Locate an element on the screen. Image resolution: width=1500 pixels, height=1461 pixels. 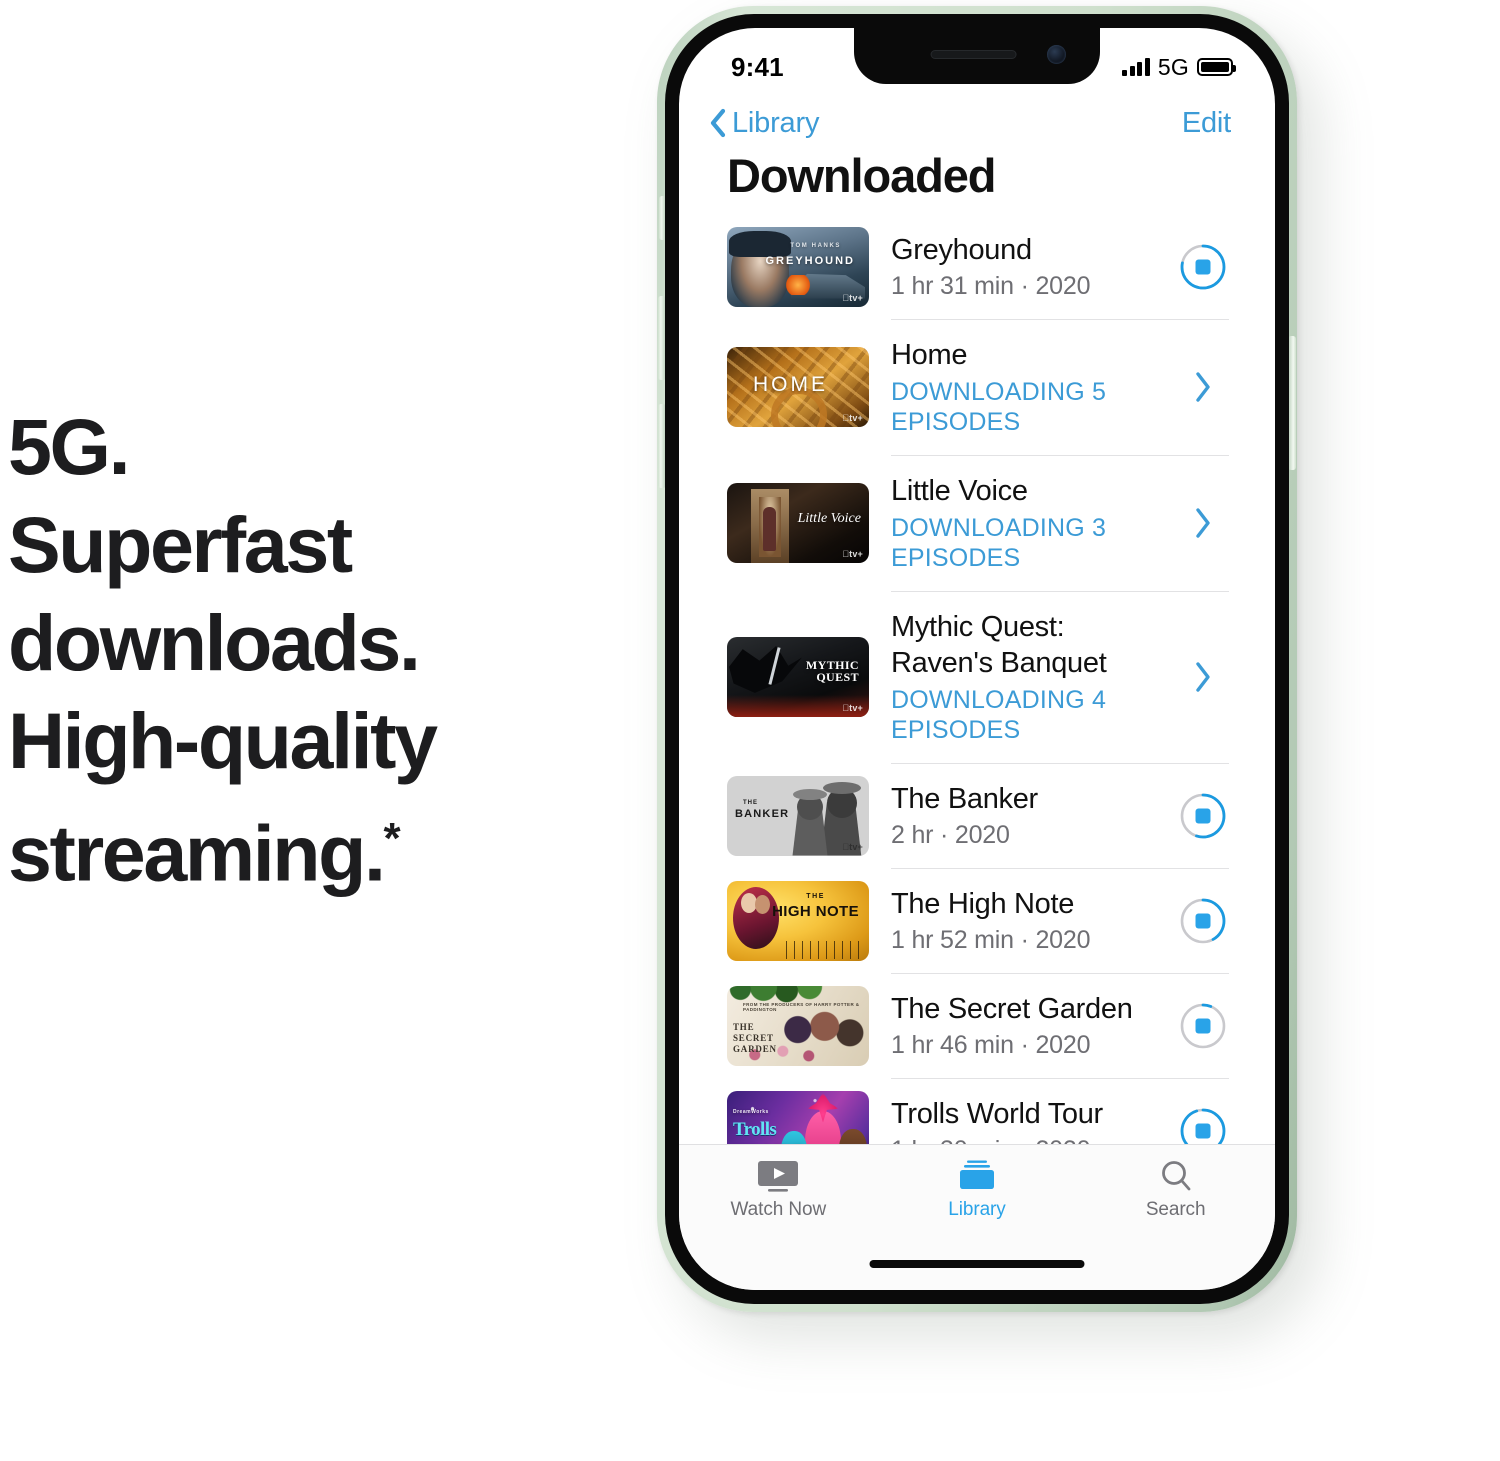
list-item-body: Greyhound 1 hr 31 min · 2020 is located at coordinates (1083, 266).